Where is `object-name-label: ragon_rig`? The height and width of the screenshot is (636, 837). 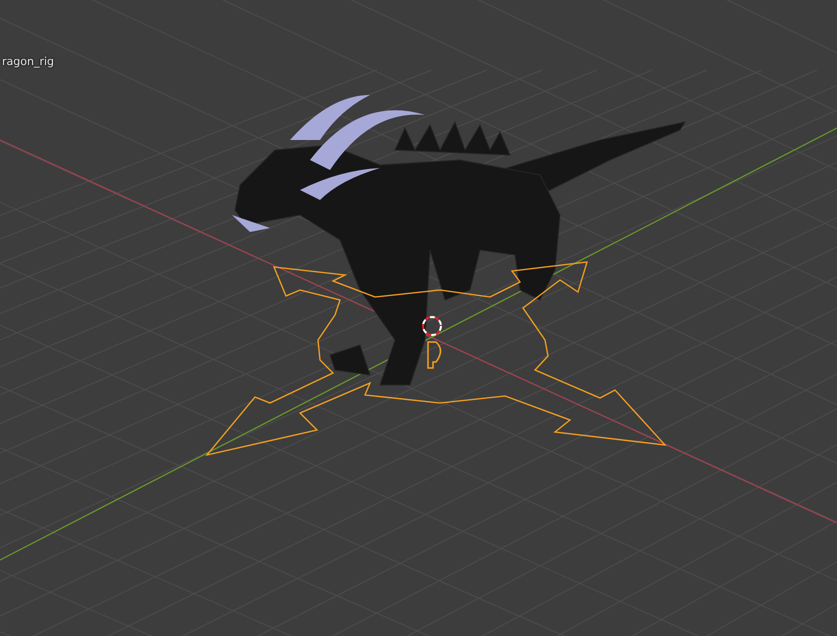 object-name-label: ragon_rig is located at coordinates (28, 61).